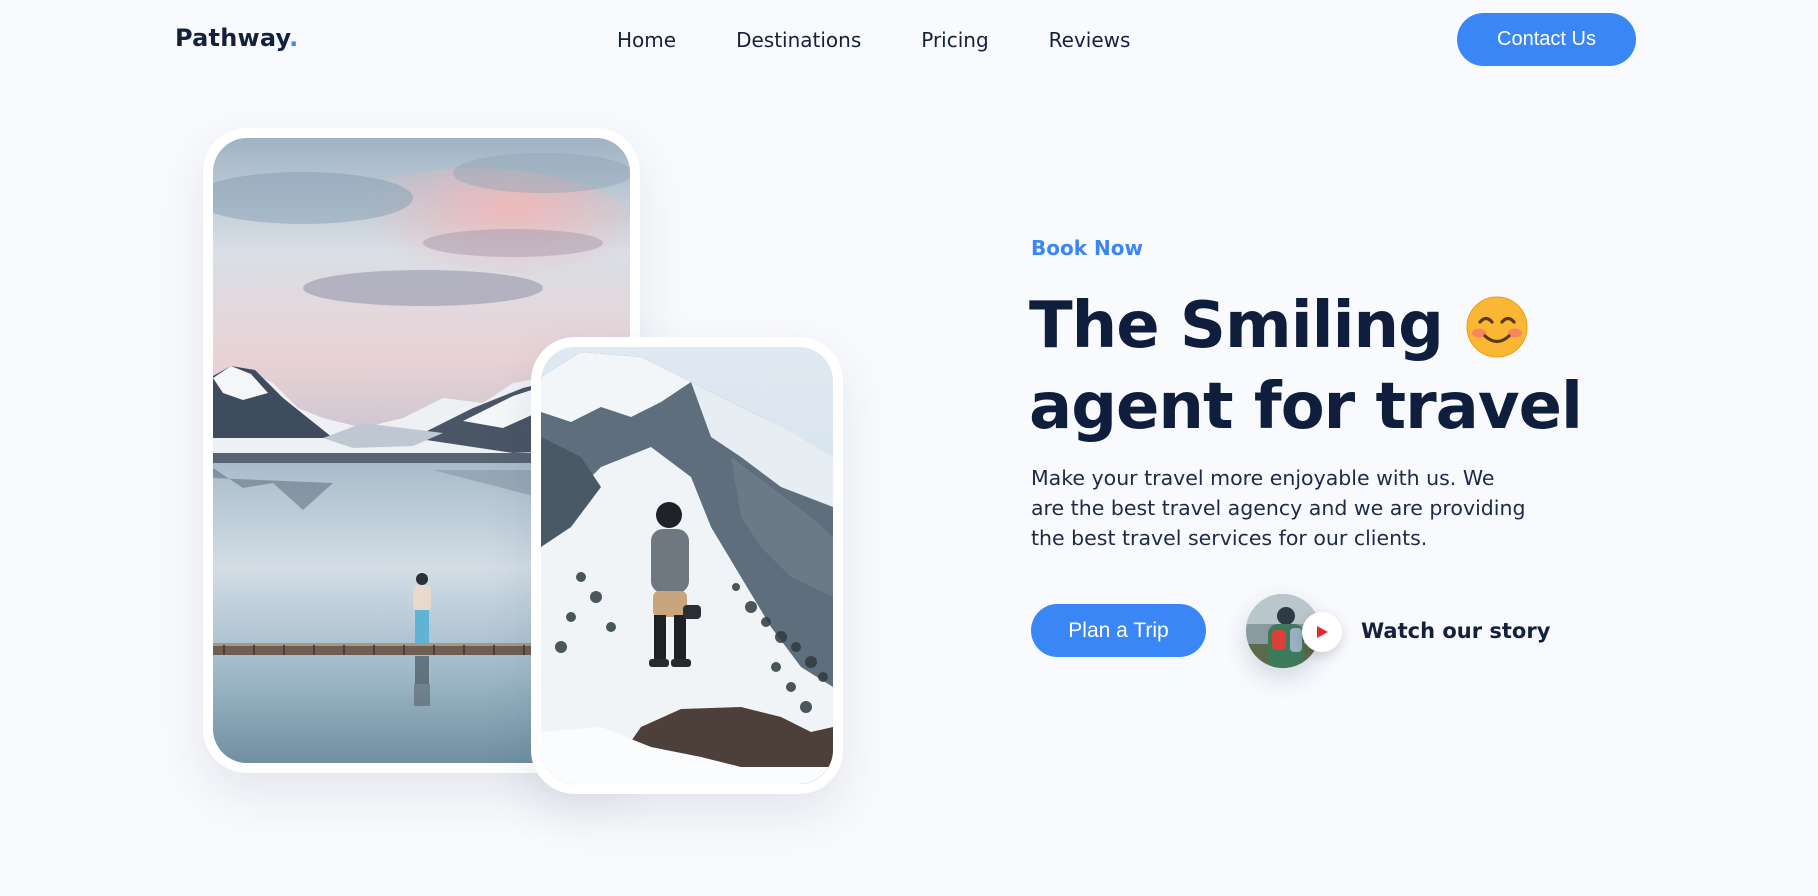  What do you see at coordinates (1306, 407) in the screenshot?
I see `headline-line-2: agent for travel` at bounding box center [1306, 407].